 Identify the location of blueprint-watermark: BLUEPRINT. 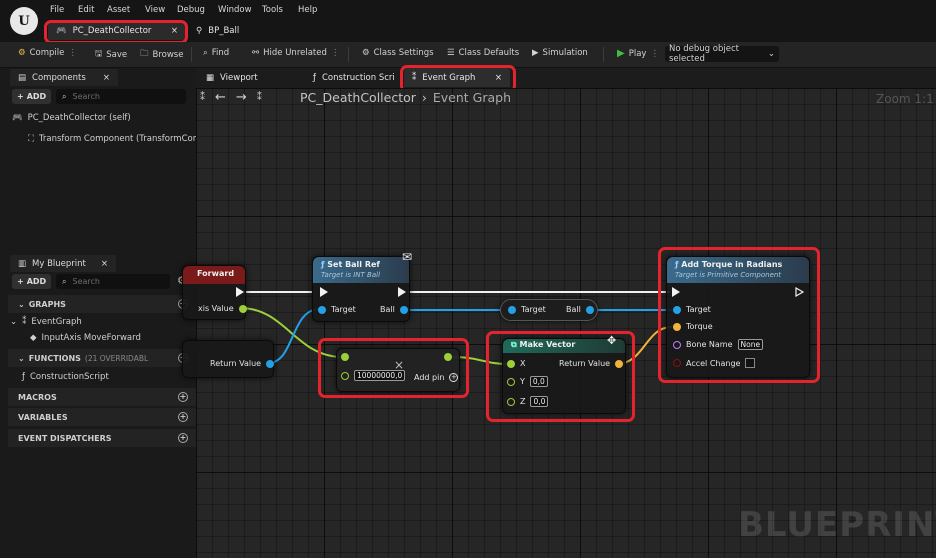
(837, 525).